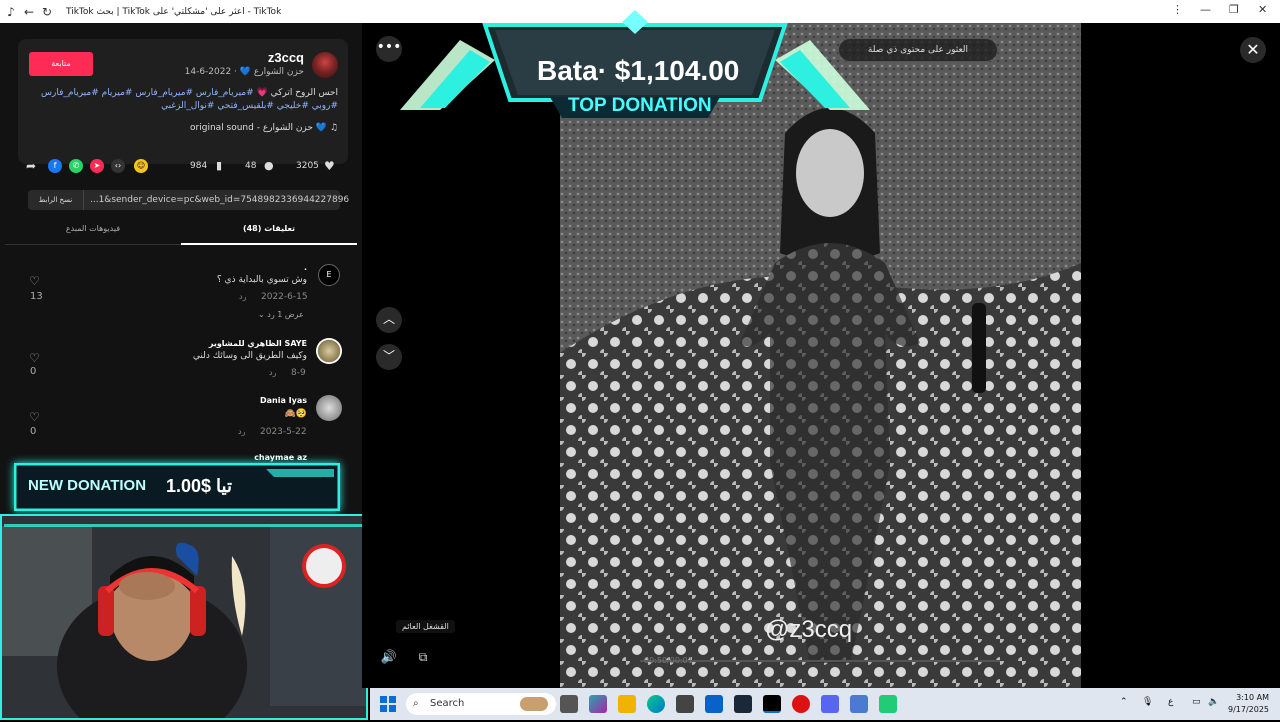 The height and width of the screenshot is (722, 1280). I want to click on new-donation-amount: 1.00$ تيا, so click(199, 486).